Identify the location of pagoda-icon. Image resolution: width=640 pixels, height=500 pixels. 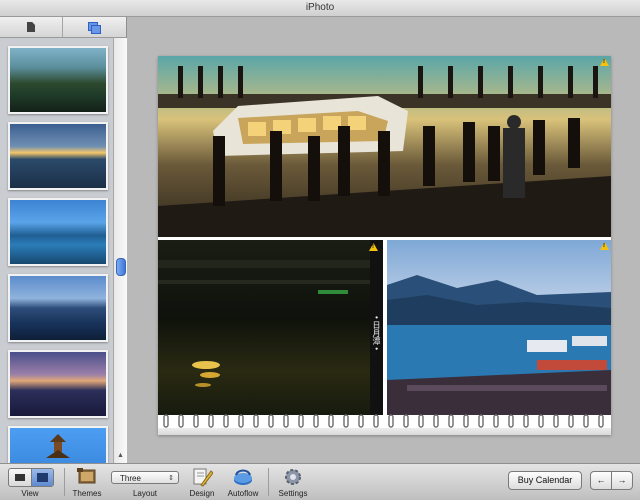
(58, 446).